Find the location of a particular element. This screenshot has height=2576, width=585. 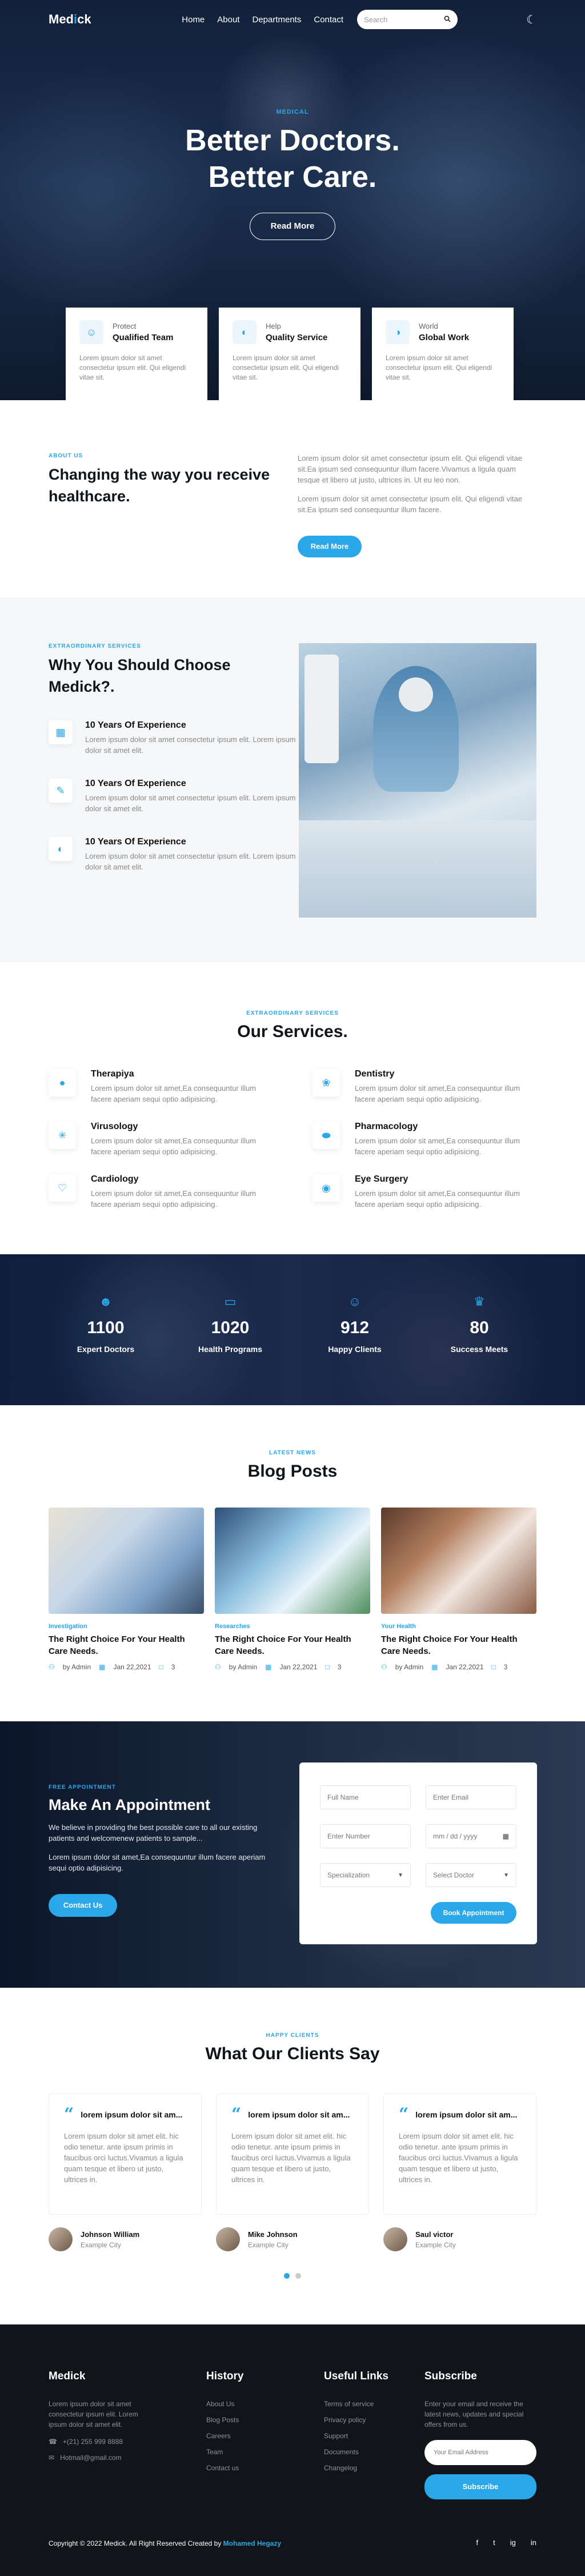

footer-link-team: Team is located at coordinates (214, 2452).